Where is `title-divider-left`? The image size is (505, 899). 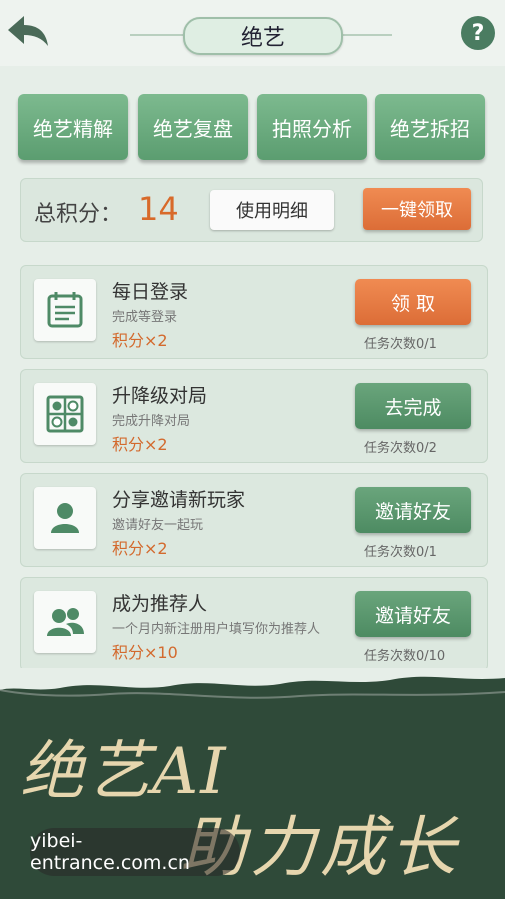
title-divider-left is located at coordinates (156, 35).